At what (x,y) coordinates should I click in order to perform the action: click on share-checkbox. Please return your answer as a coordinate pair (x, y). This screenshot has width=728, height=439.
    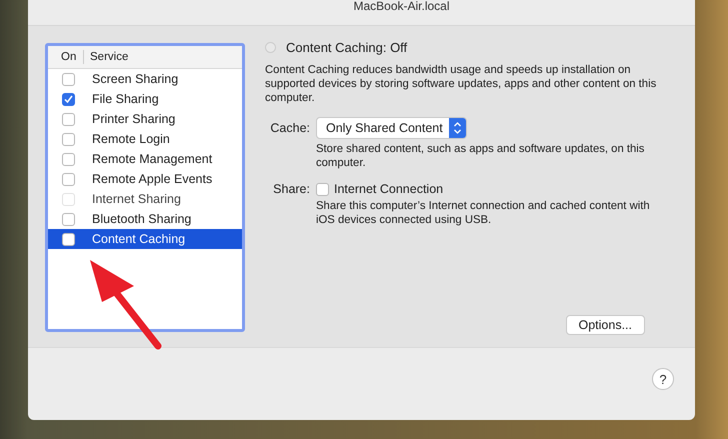
    Looking at the image, I should click on (322, 189).